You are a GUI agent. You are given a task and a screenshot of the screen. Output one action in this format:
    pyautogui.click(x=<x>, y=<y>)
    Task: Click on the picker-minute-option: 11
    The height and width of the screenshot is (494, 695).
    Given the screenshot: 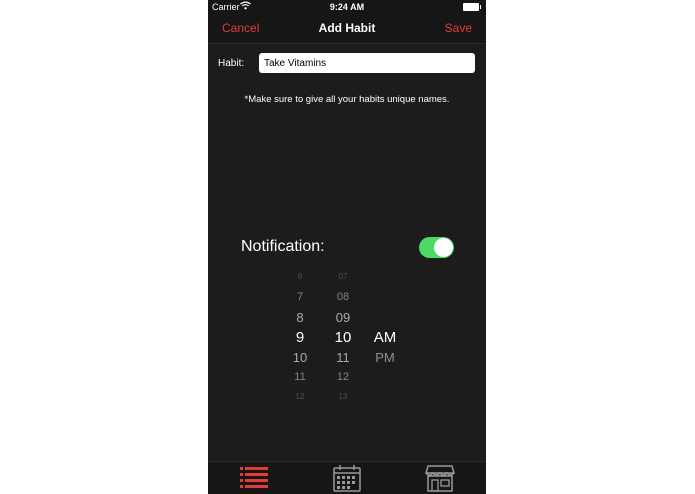 What is the action you would take?
    pyautogui.click(x=343, y=357)
    